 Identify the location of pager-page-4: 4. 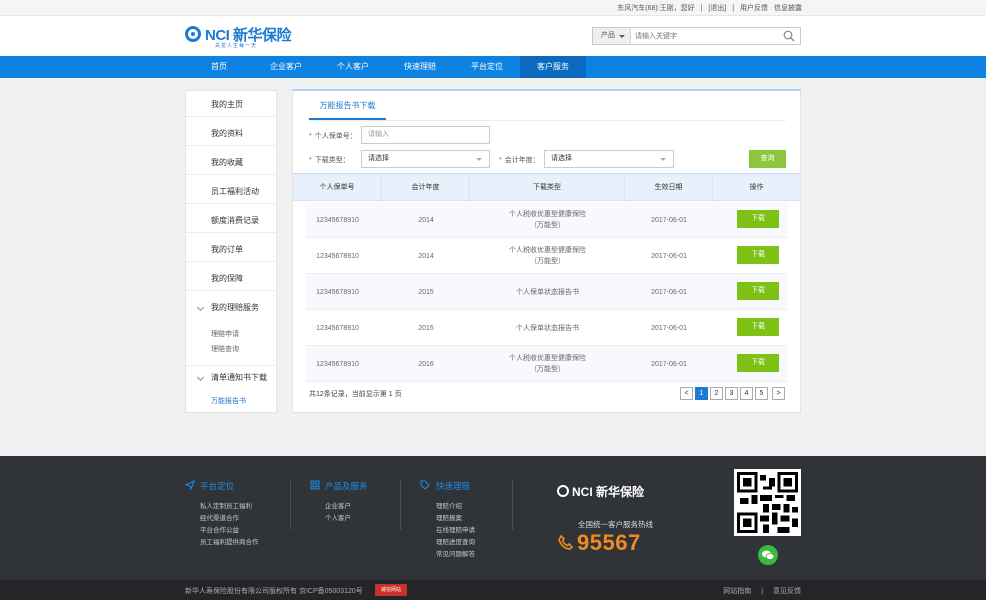
(746, 393).